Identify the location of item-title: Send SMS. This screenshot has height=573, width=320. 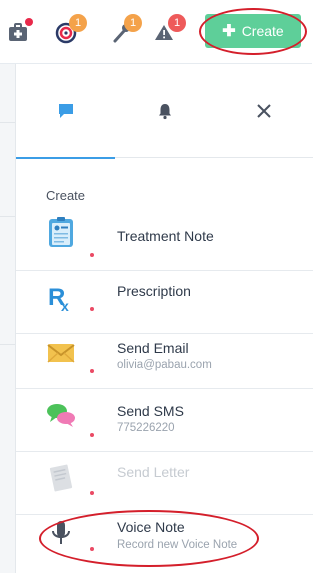
(150, 411).